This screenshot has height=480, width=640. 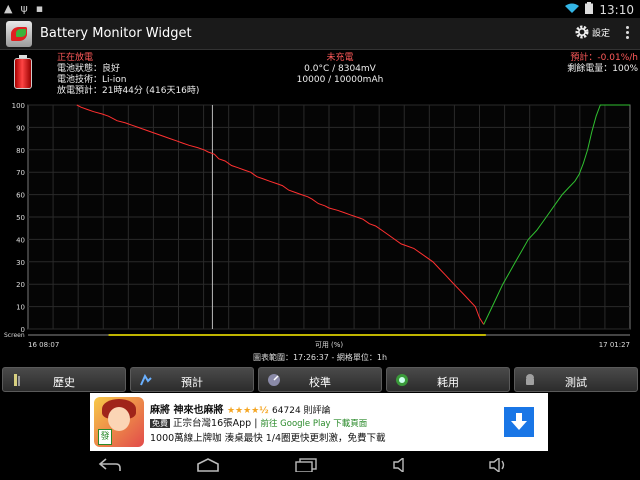 I want to click on battery-status-icon, so click(x=589, y=9).